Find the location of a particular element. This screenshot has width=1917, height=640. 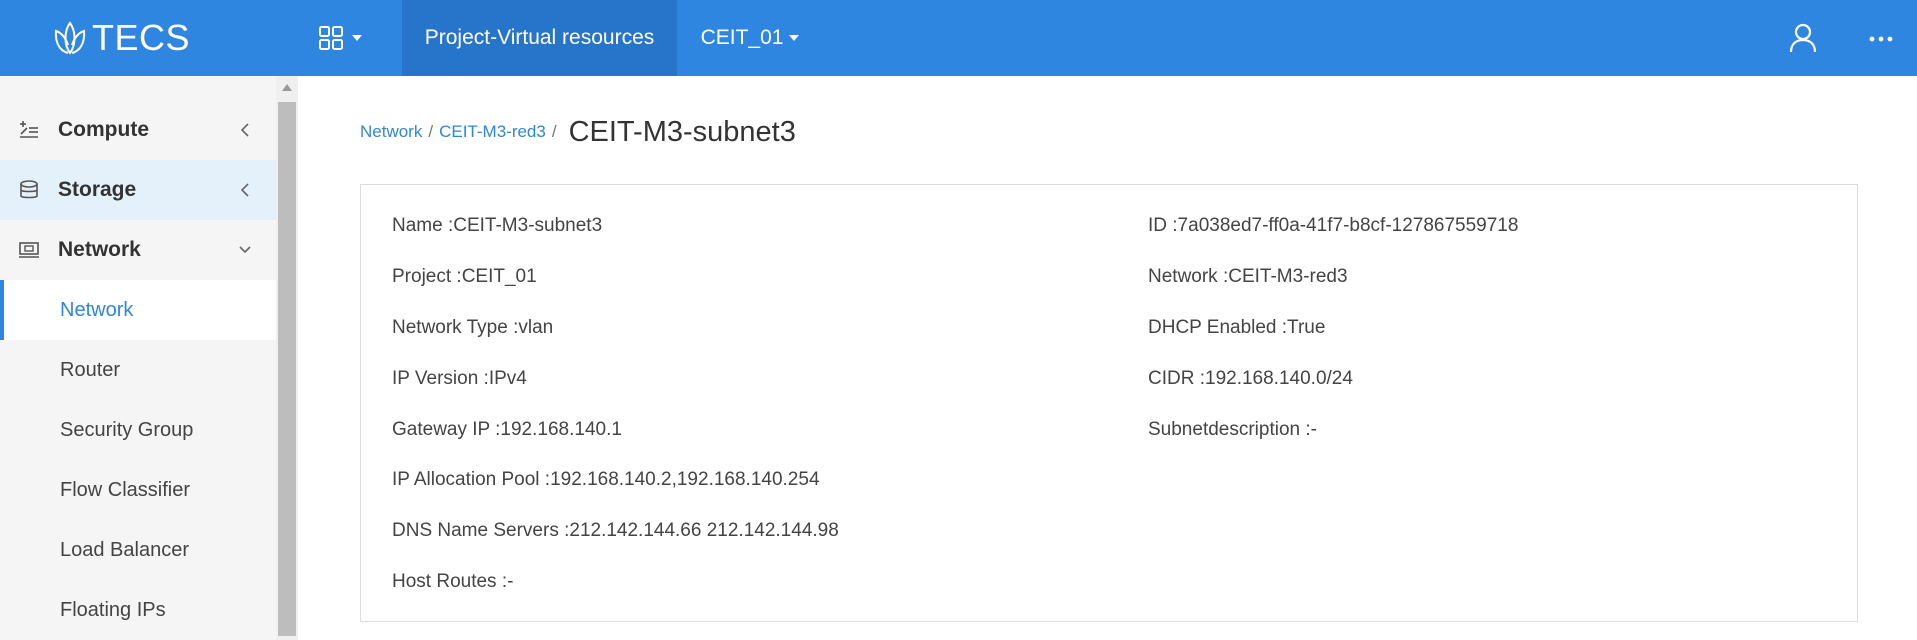

breadcrumb-link-network-name: CEIT-M3-red3 is located at coordinates (492, 132).